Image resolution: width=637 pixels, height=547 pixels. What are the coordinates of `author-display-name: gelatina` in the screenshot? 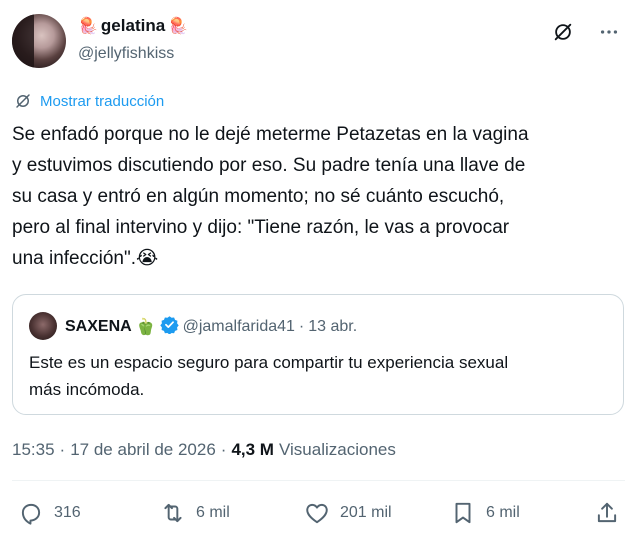 It's located at (133, 26).